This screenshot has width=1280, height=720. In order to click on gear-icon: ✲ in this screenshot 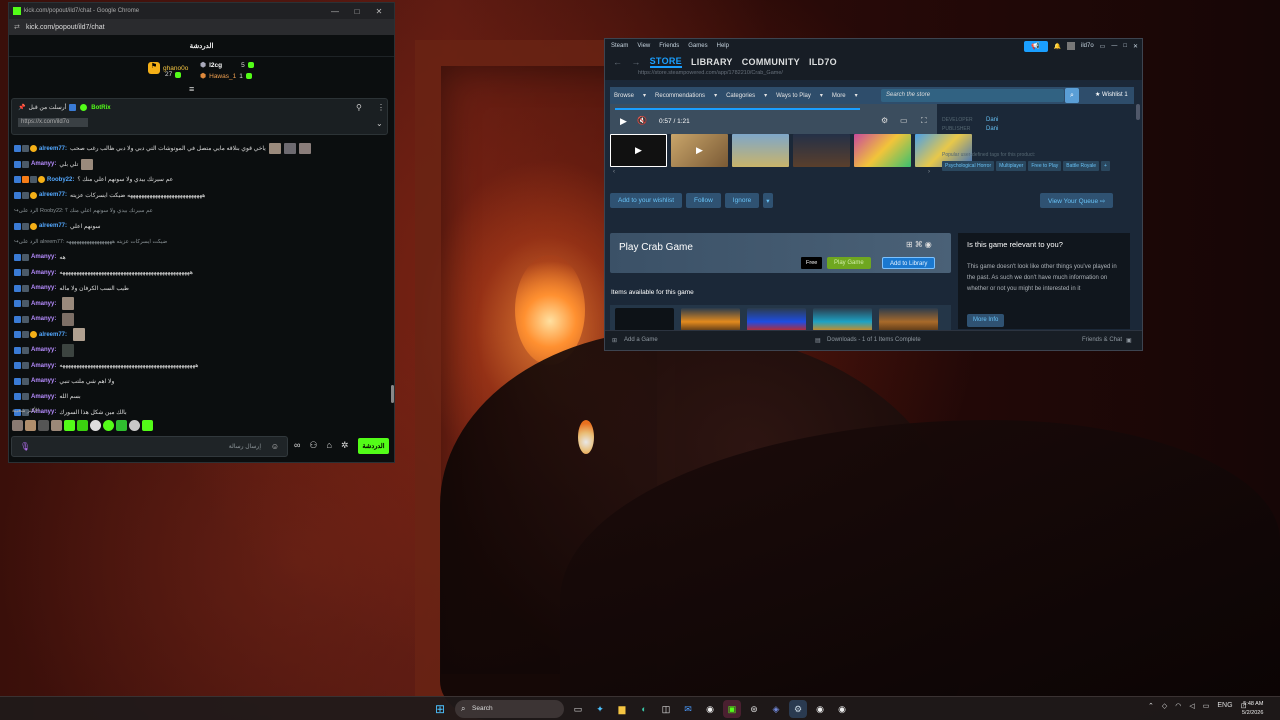, I will do `click(345, 445)`.